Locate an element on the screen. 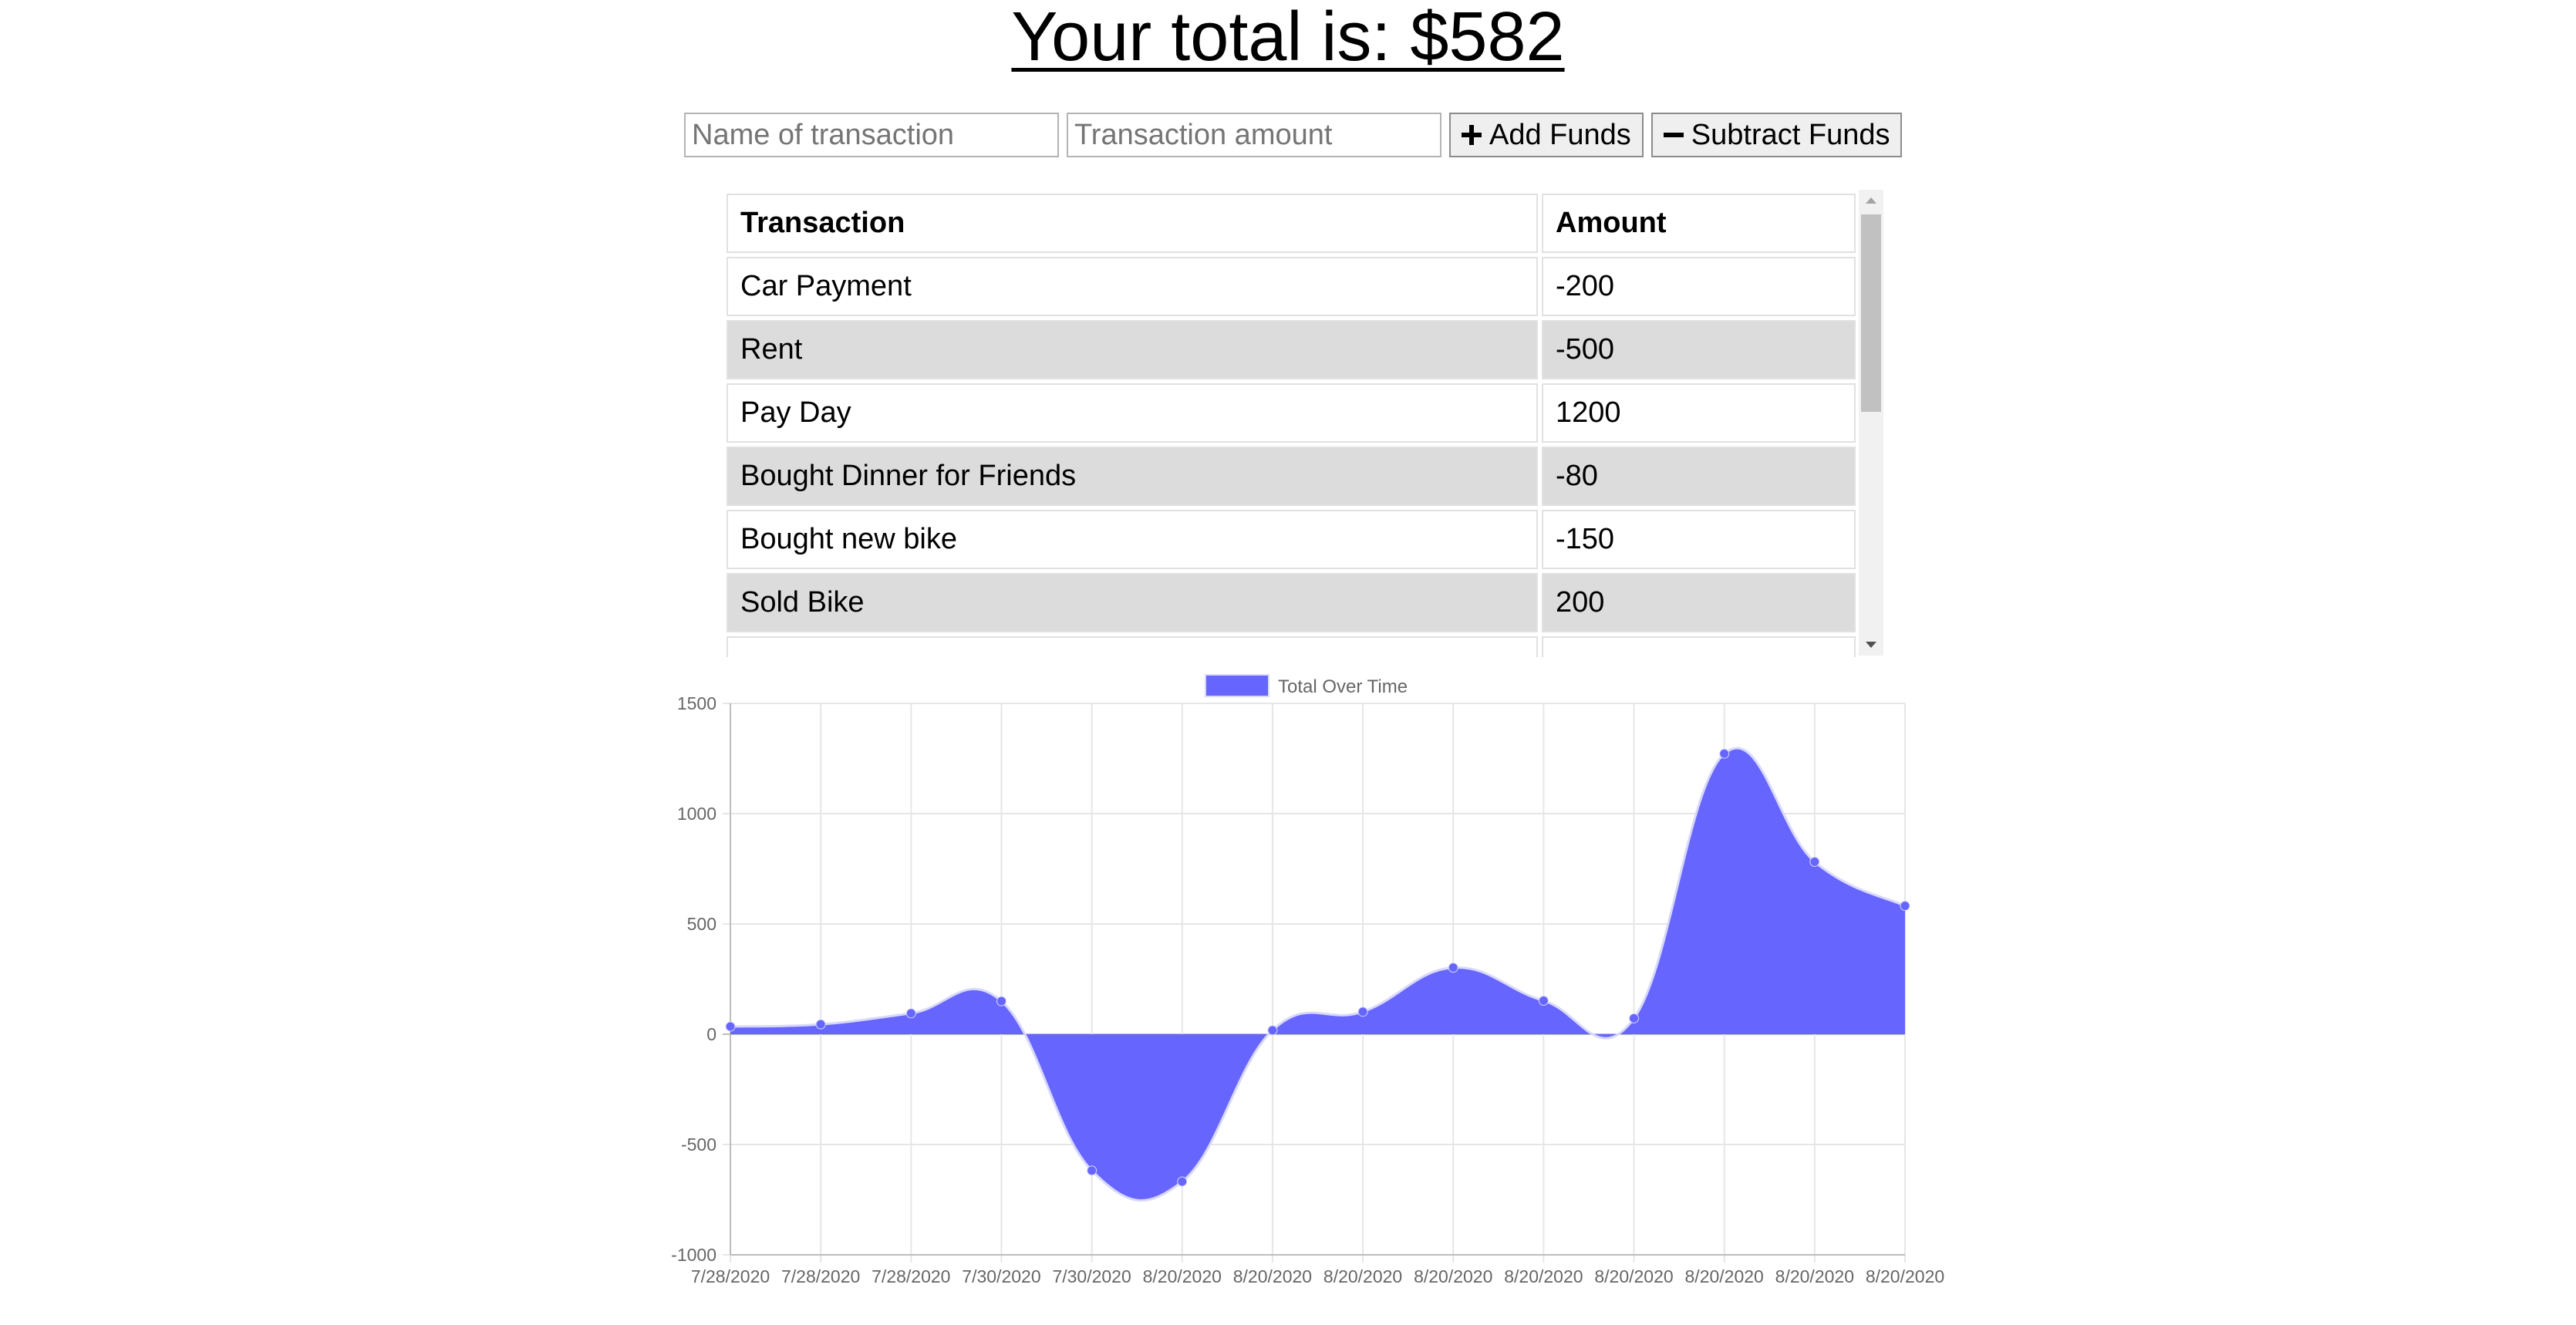  table-row: Rent -500 is located at coordinates (1291, 349).